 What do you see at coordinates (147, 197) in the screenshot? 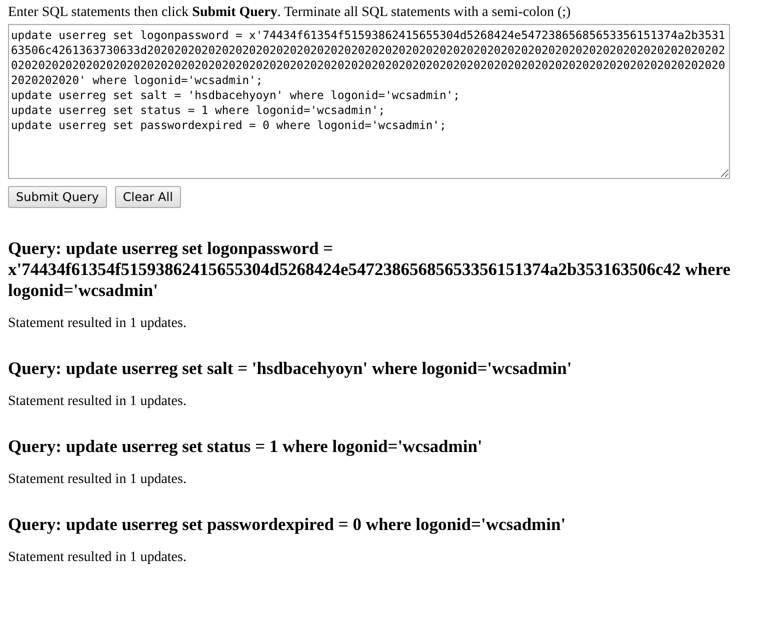
I see `clear-button: Clear All` at bounding box center [147, 197].